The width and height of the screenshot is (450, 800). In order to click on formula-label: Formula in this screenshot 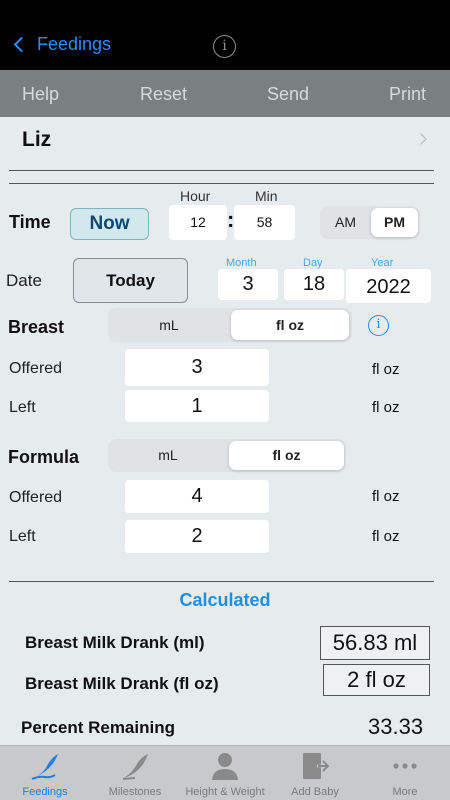, I will do `click(44, 457)`.